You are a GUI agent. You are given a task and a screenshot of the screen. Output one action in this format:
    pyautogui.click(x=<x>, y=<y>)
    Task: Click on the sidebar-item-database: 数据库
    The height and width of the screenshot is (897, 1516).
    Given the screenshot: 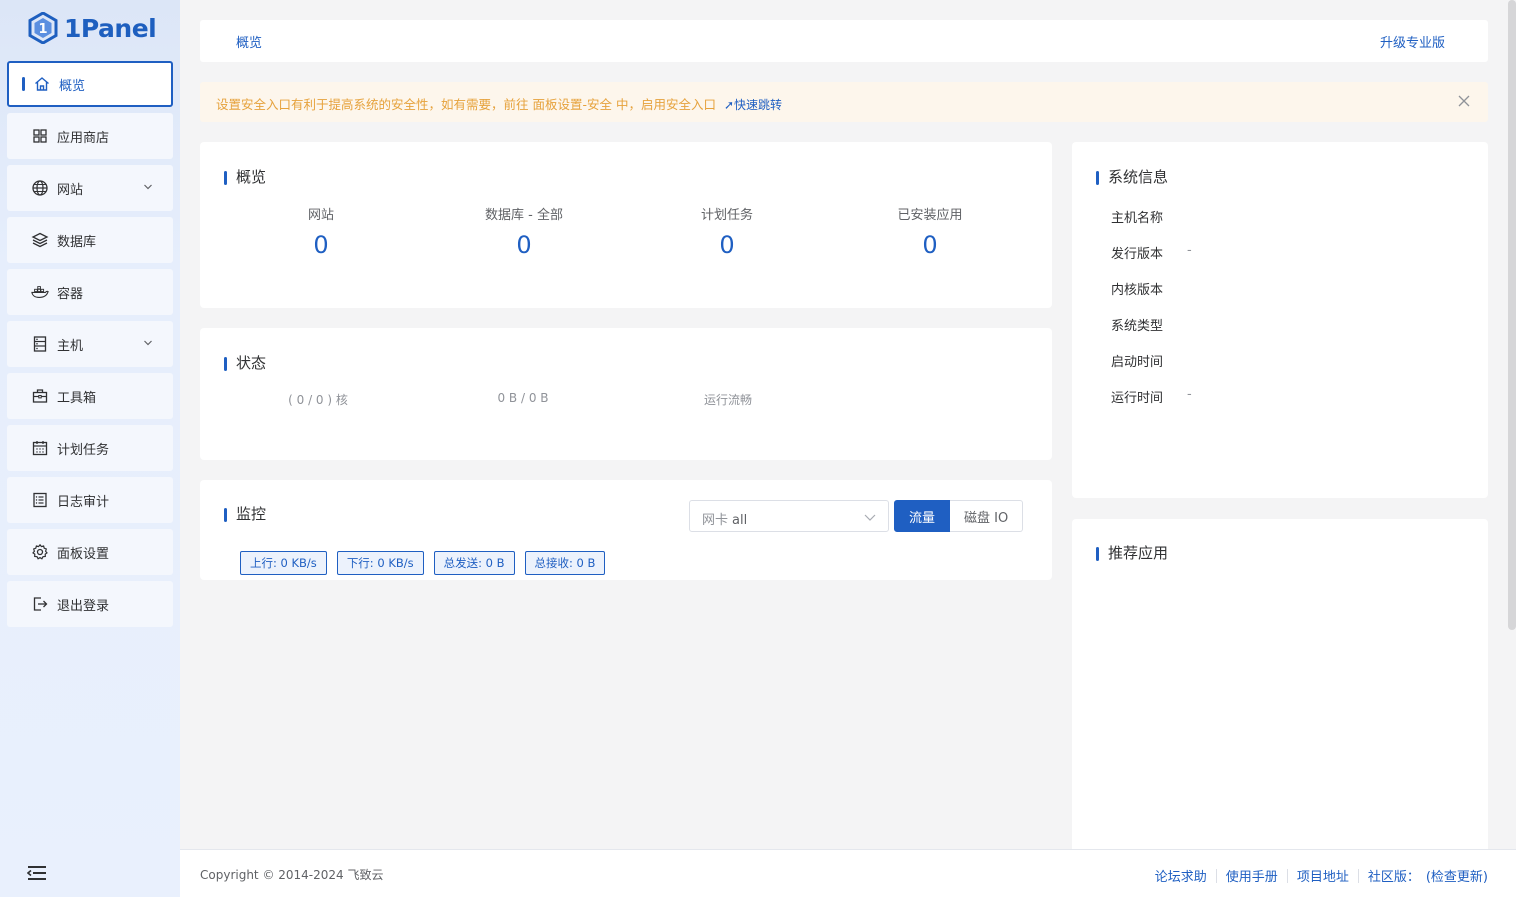 What is the action you would take?
    pyautogui.click(x=90, y=240)
    